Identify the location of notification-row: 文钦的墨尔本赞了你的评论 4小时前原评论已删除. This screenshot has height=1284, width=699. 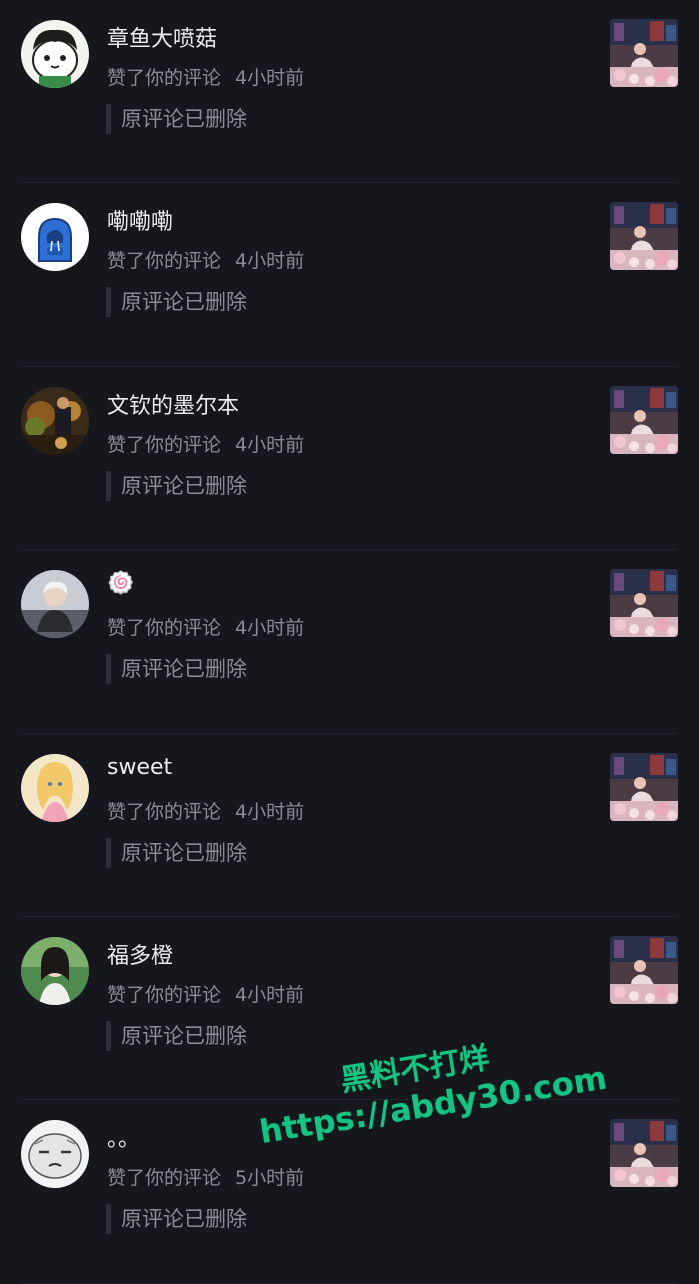
(349, 459).